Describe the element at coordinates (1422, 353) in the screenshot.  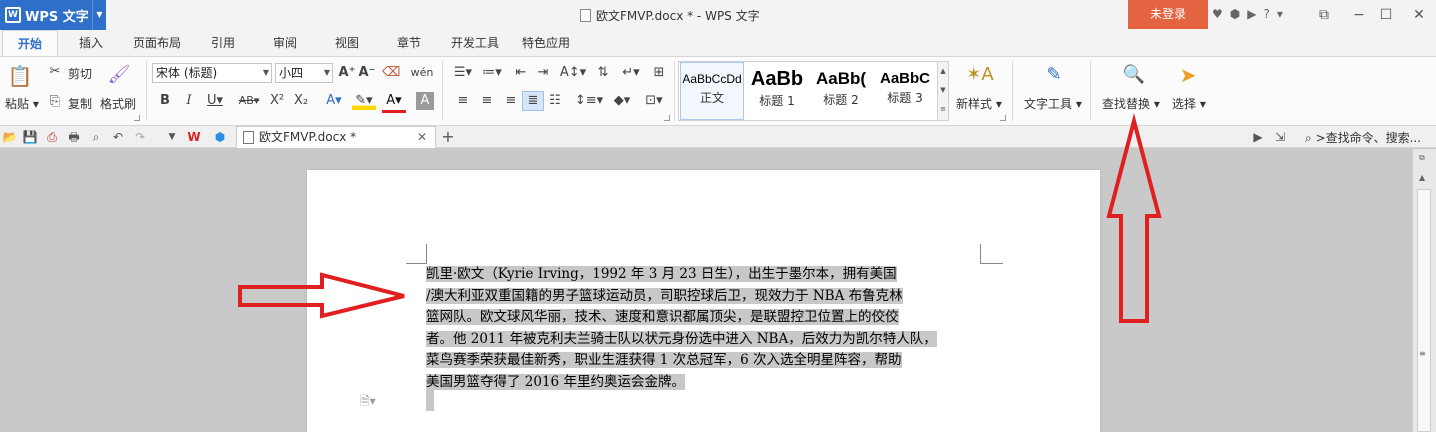
I see `scroll-grip-icon: ≡` at that location.